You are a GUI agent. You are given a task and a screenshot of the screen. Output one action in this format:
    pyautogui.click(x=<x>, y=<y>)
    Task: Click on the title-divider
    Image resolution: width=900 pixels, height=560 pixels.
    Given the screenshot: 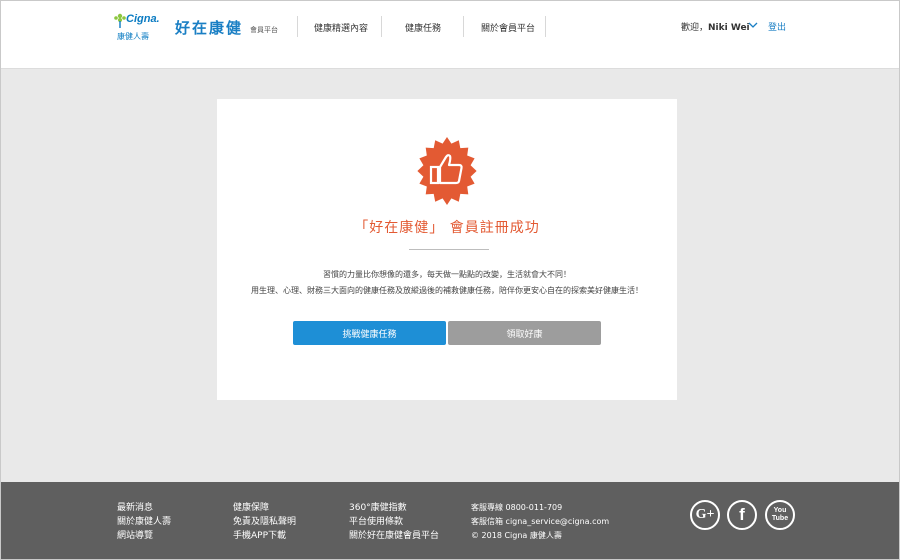 What is the action you would take?
    pyautogui.click(x=449, y=249)
    